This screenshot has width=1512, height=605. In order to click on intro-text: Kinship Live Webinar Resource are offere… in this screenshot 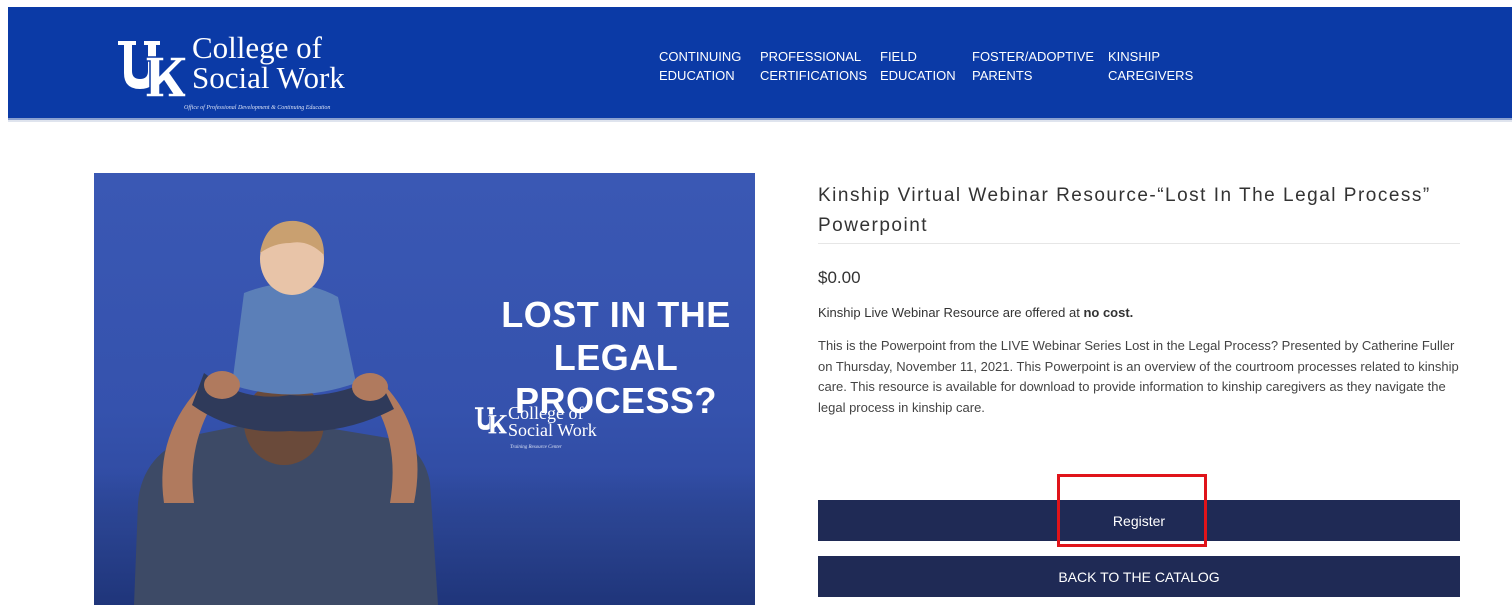, I will do `click(951, 312)`.